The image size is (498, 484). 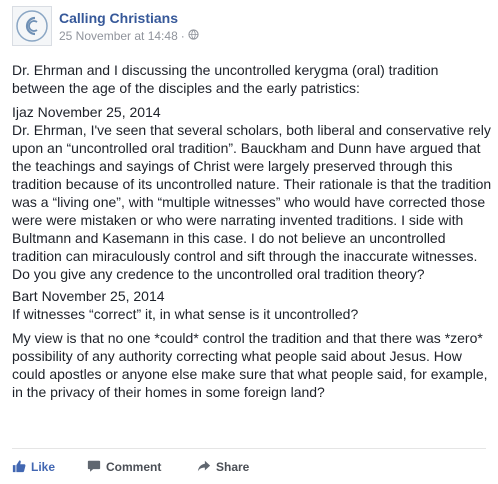 I want to click on actions-divider, so click(x=249, y=448).